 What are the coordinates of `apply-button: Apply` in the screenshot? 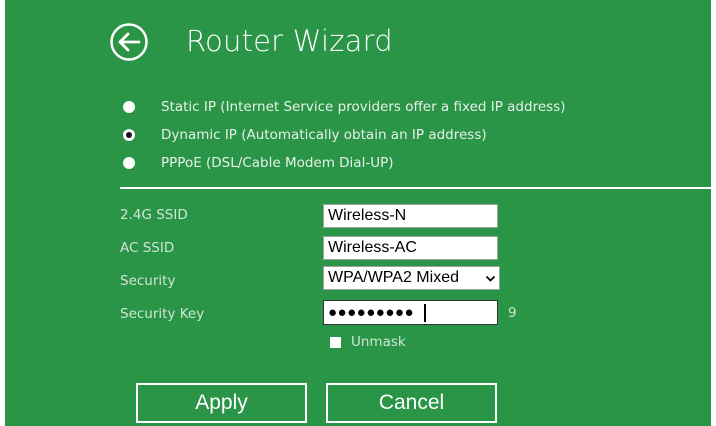 It's located at (221, 403).